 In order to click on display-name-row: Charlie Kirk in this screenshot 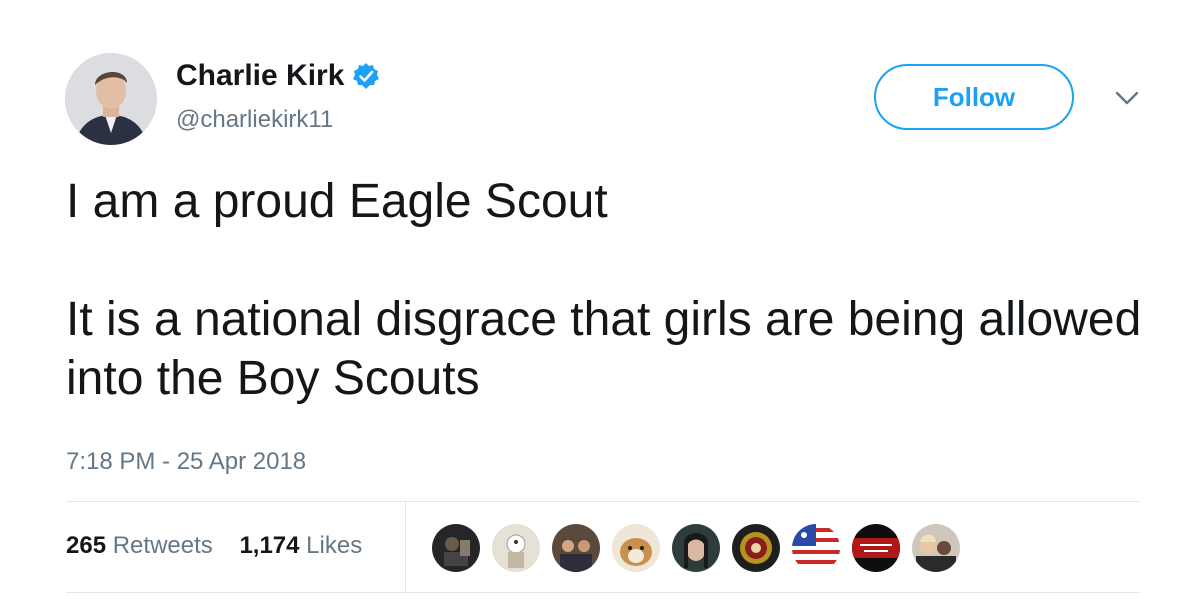, I will do `click(278, 76)`.